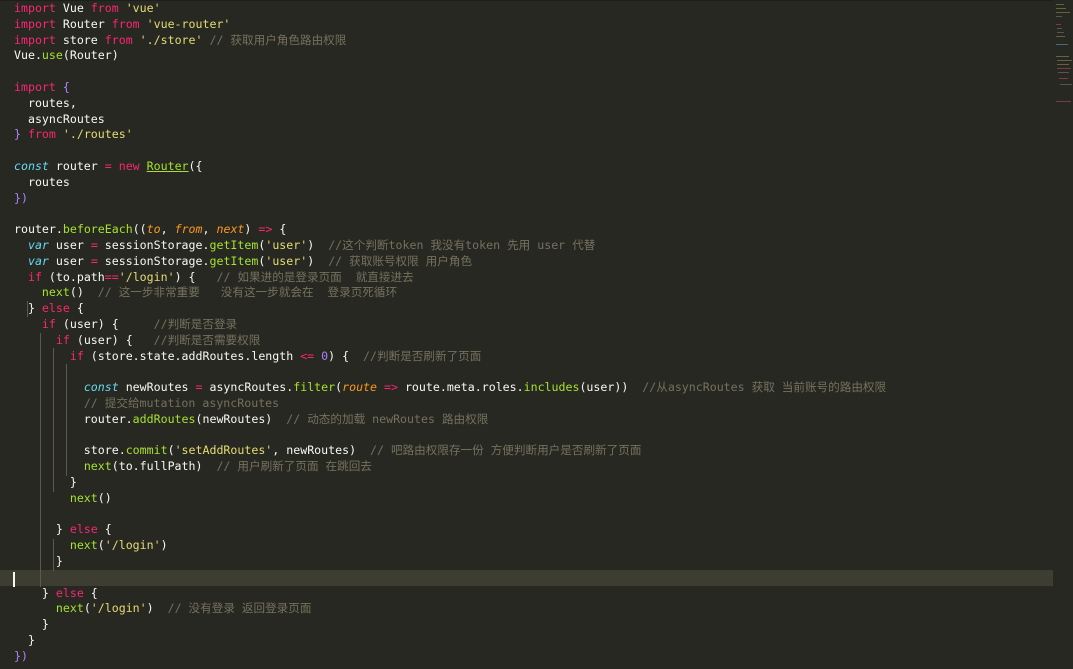 The width and height of the screenshot is (1073, 669). I want to click on keyword-token: else, so click(83, 529).